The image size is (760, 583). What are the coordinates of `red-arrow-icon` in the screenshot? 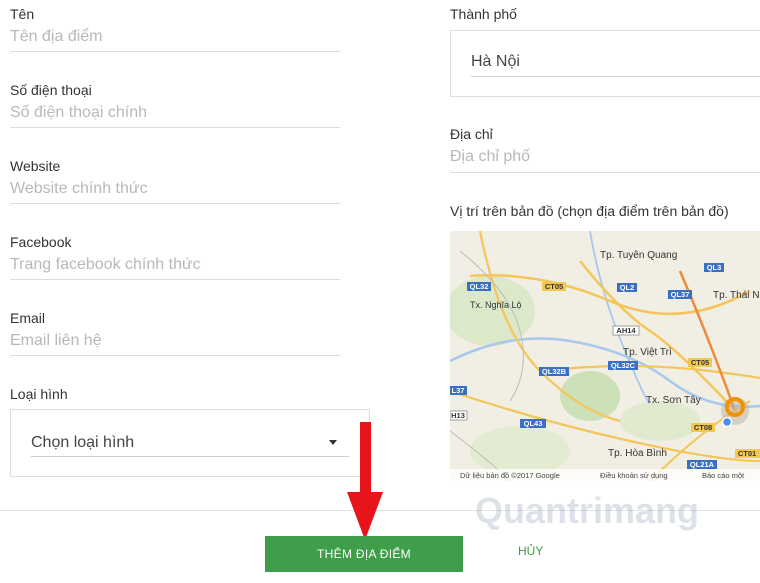 It's located at (365, 481).